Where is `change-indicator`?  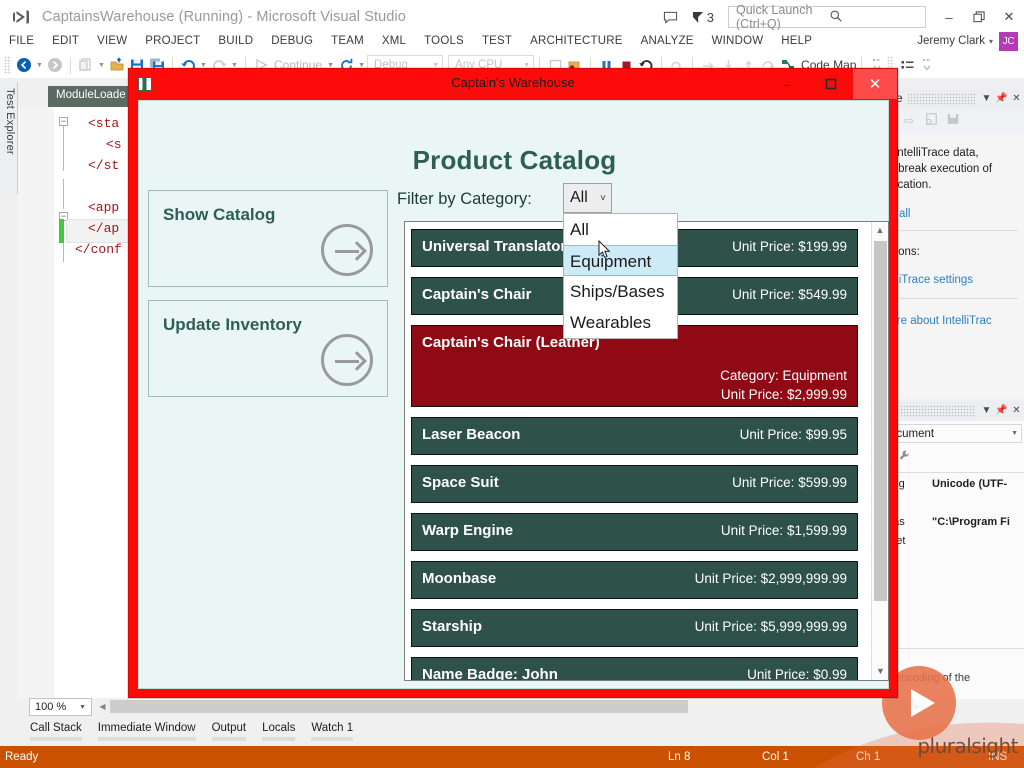 change-indicator is located at coordinates (61, 231).